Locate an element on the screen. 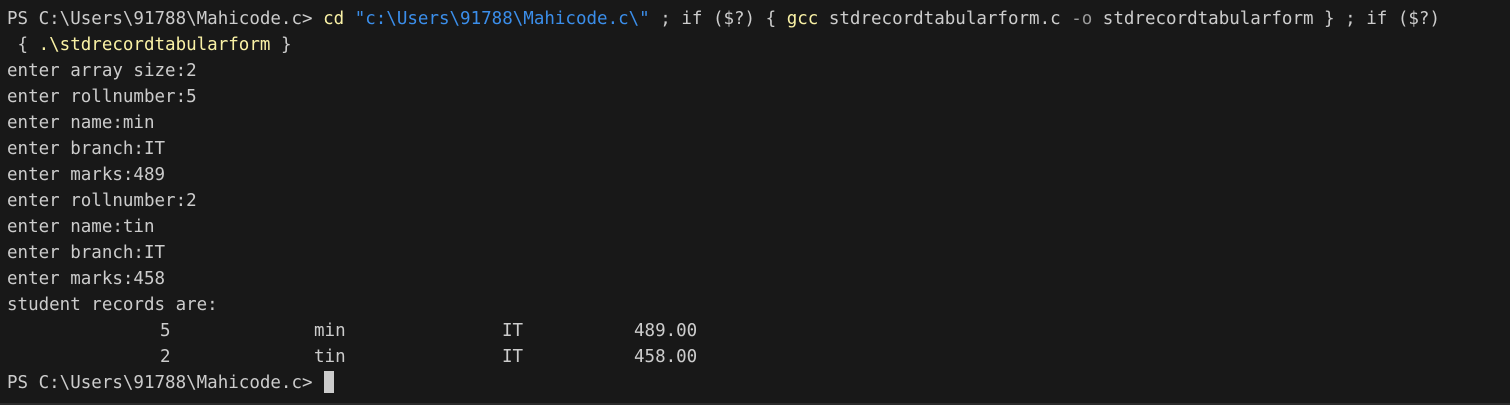 This screenshot has height=405, width=1510. output-line: enter rollnumber:2 is located at coordinates (102, 201).